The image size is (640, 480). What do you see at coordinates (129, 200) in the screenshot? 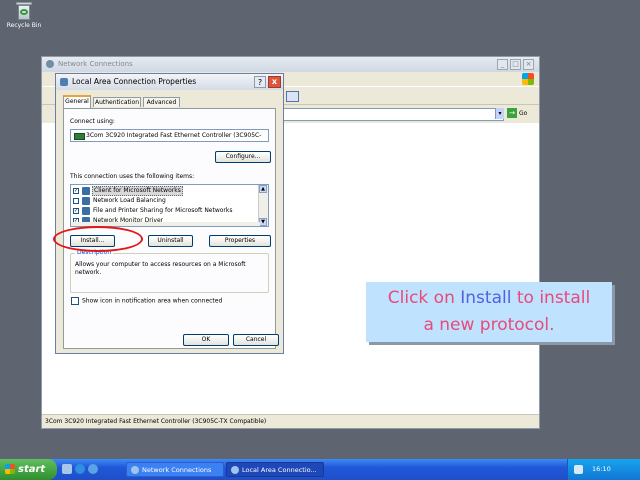
I see `item-label: Network Load Balancing` at bounding box center [129, 200].